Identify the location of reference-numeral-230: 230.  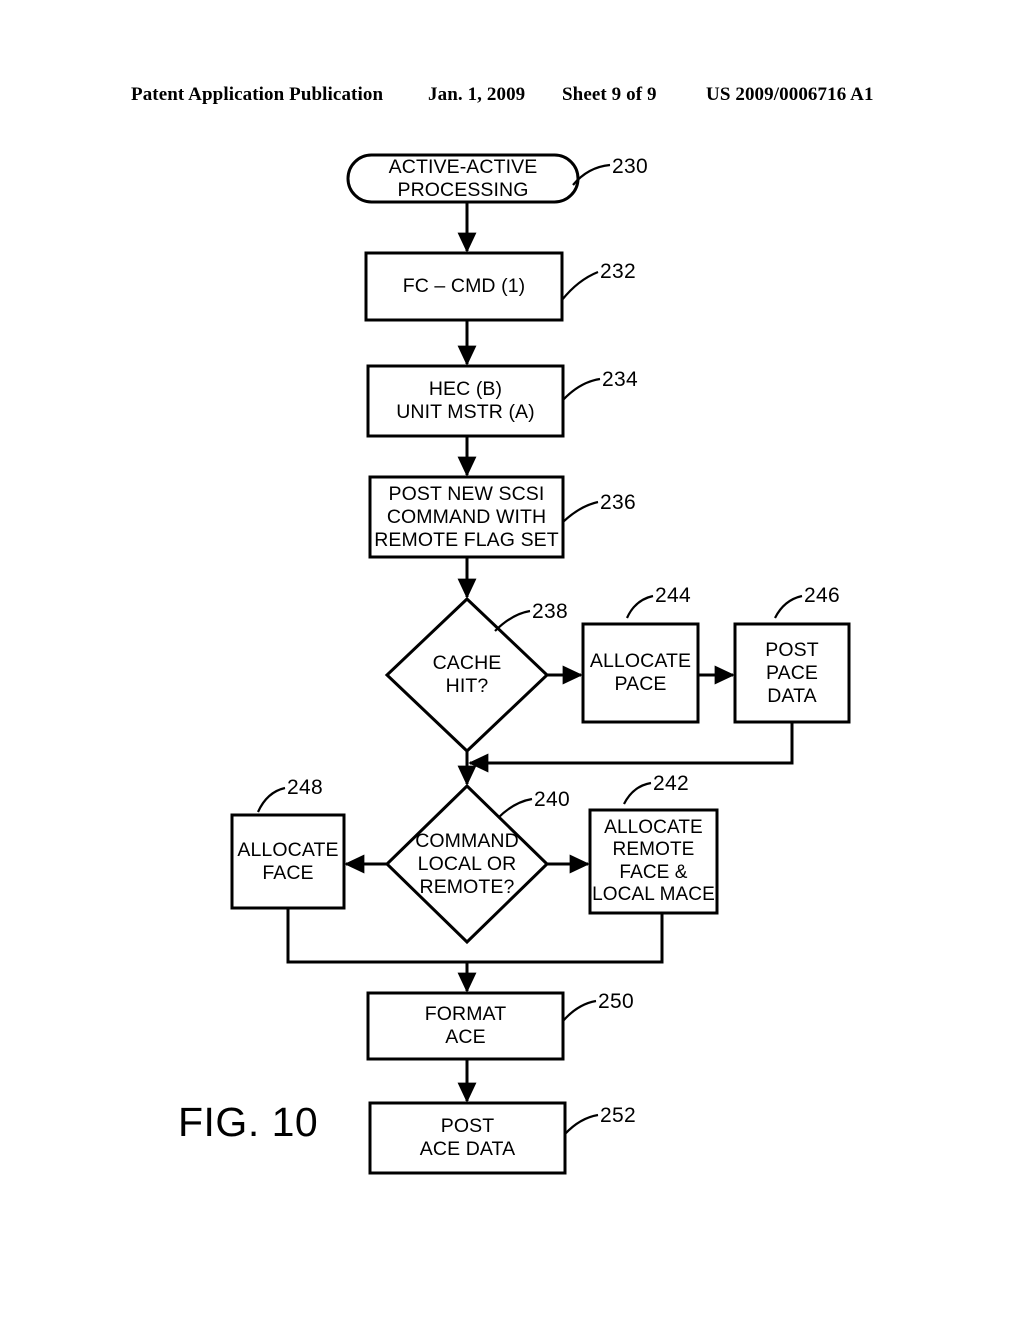
(630, 166).